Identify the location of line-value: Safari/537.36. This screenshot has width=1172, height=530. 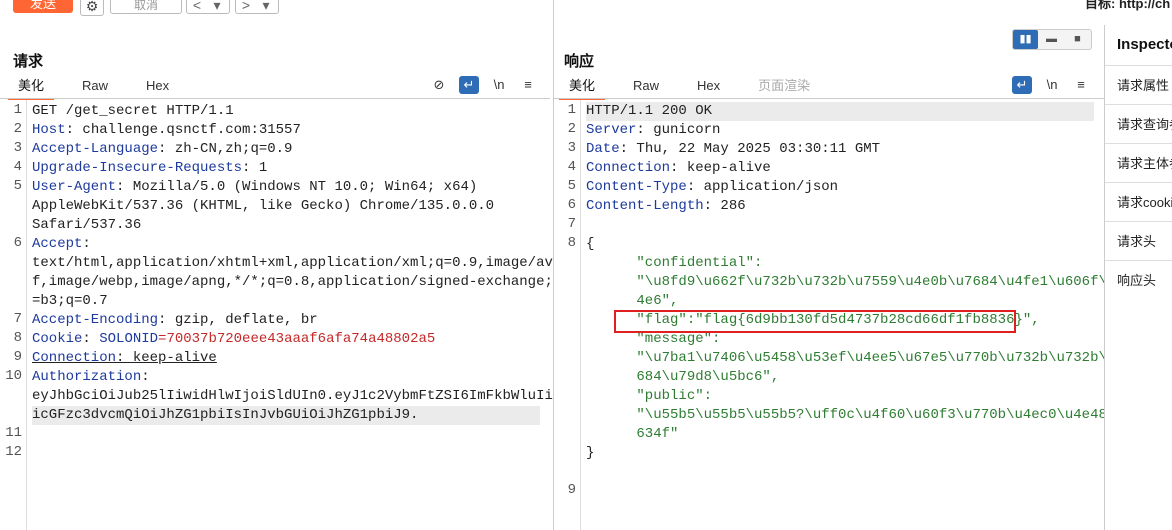
(87, 225).